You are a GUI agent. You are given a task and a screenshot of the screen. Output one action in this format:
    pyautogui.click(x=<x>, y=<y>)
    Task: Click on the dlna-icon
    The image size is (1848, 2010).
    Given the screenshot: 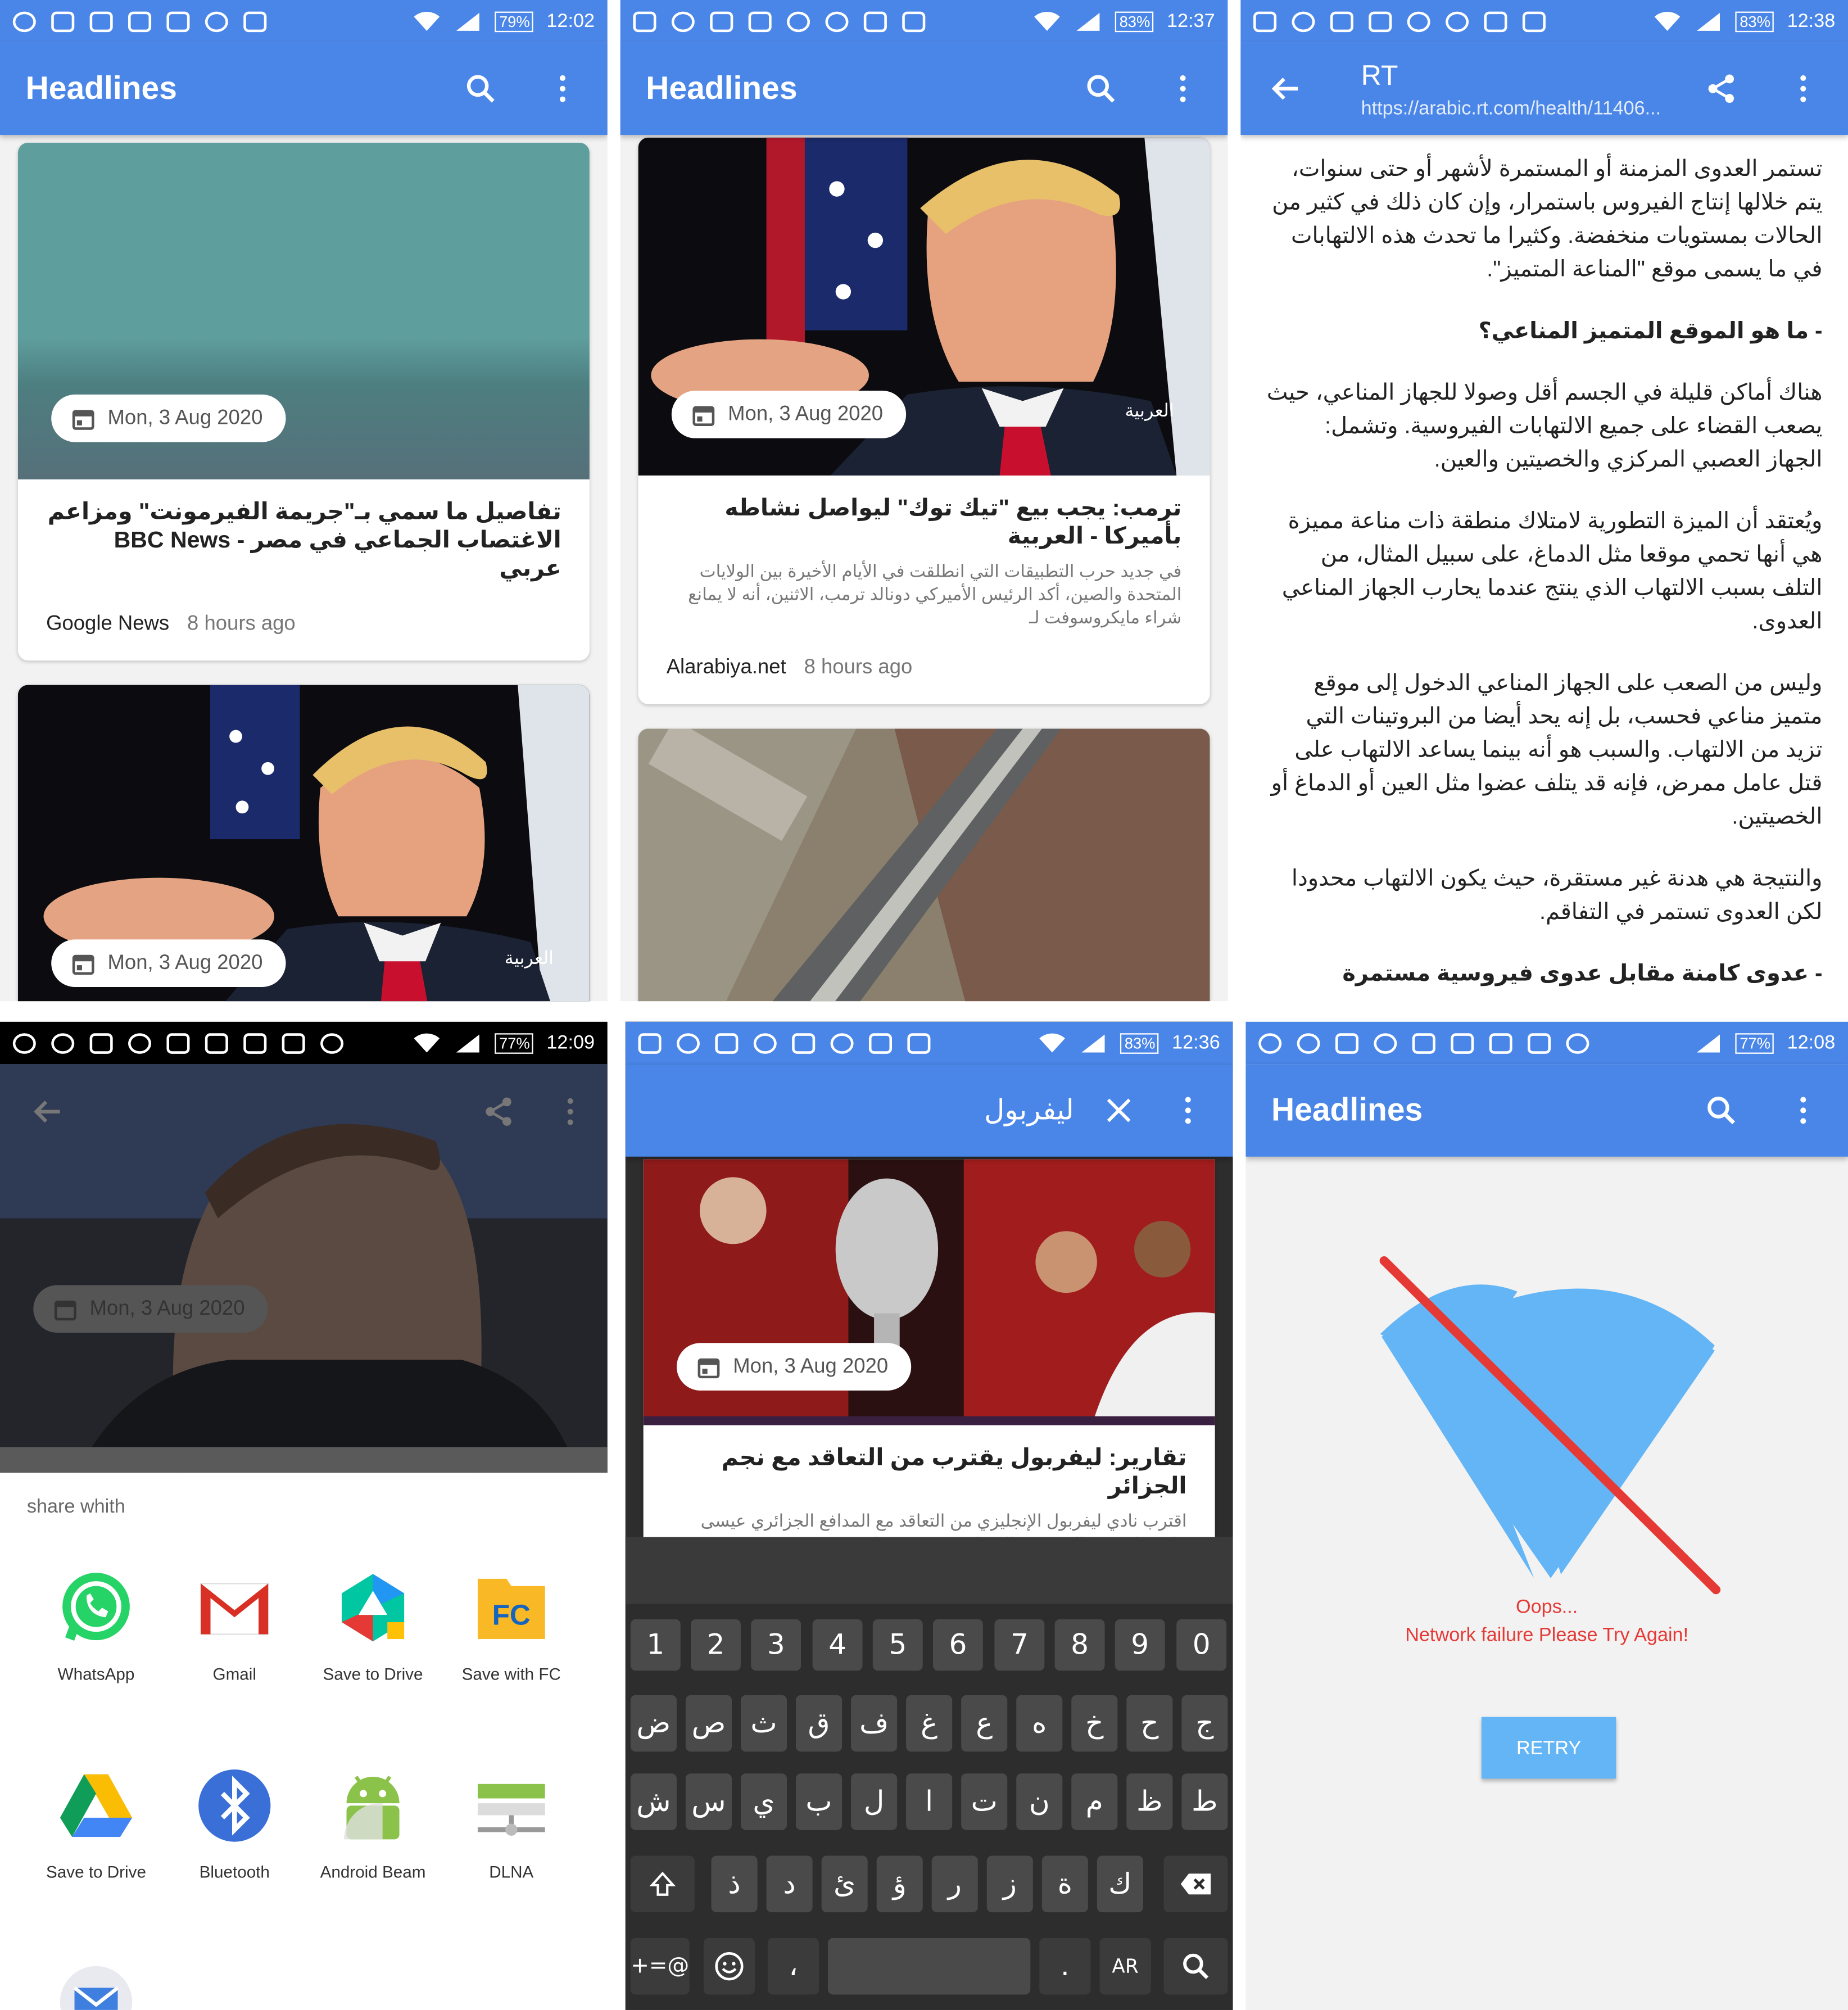 What is the action you would take?
    pyautogui.click(x=511, y=1805)
    